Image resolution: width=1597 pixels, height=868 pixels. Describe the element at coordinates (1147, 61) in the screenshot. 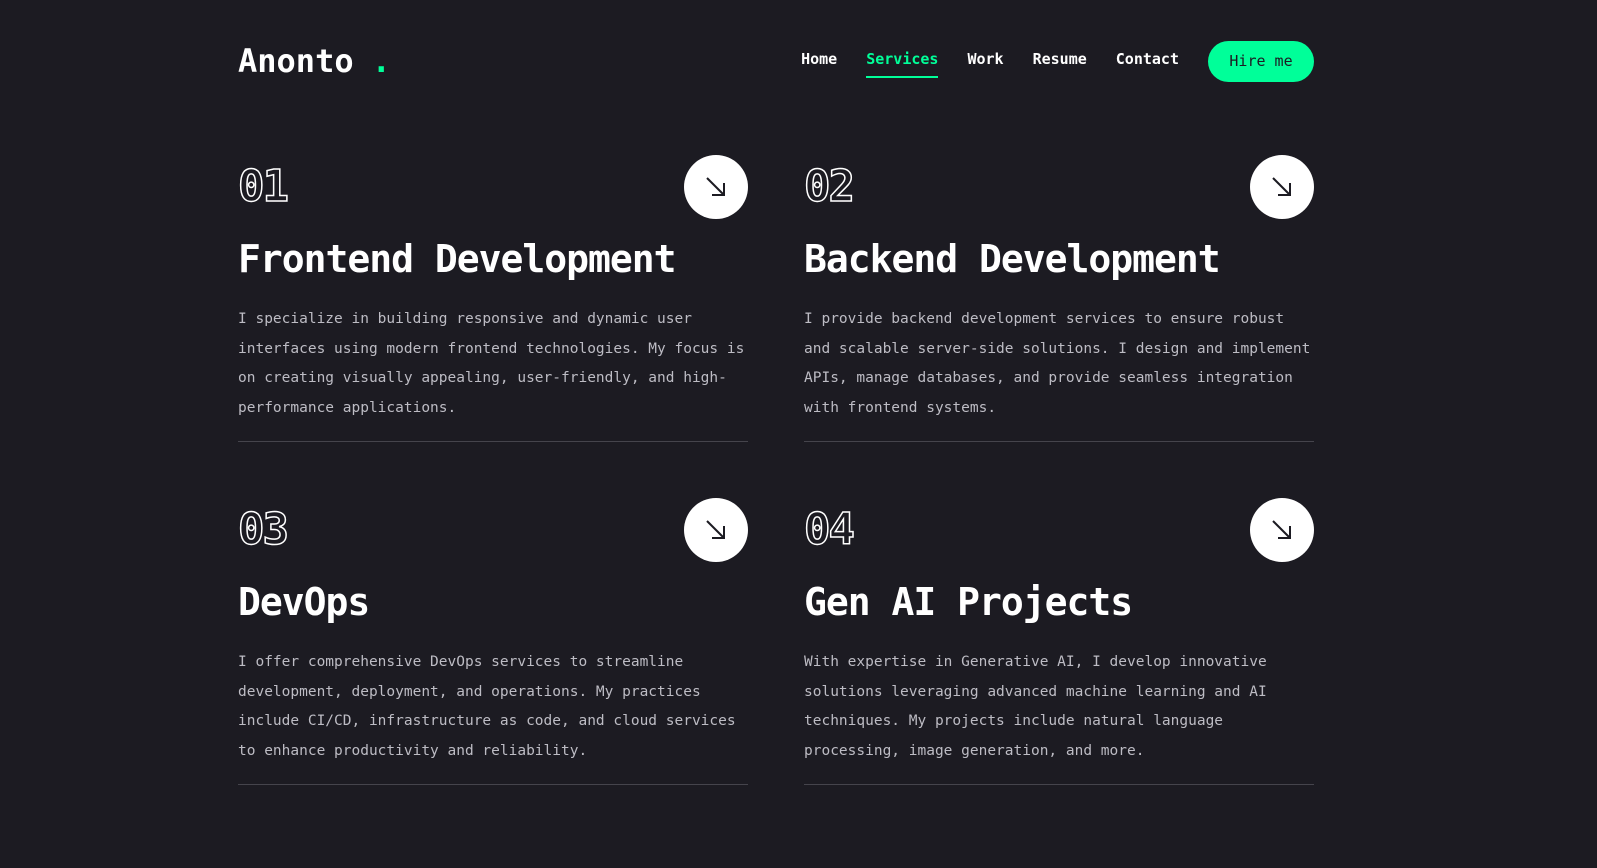

I see `nav-contact: Contact` at that location.